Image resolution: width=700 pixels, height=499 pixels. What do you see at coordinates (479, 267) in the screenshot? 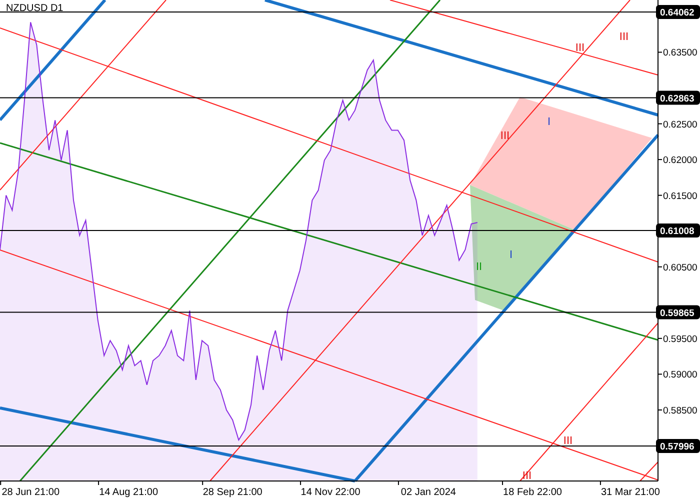
I see `wave-label: II` at bounding box center [479, 267].